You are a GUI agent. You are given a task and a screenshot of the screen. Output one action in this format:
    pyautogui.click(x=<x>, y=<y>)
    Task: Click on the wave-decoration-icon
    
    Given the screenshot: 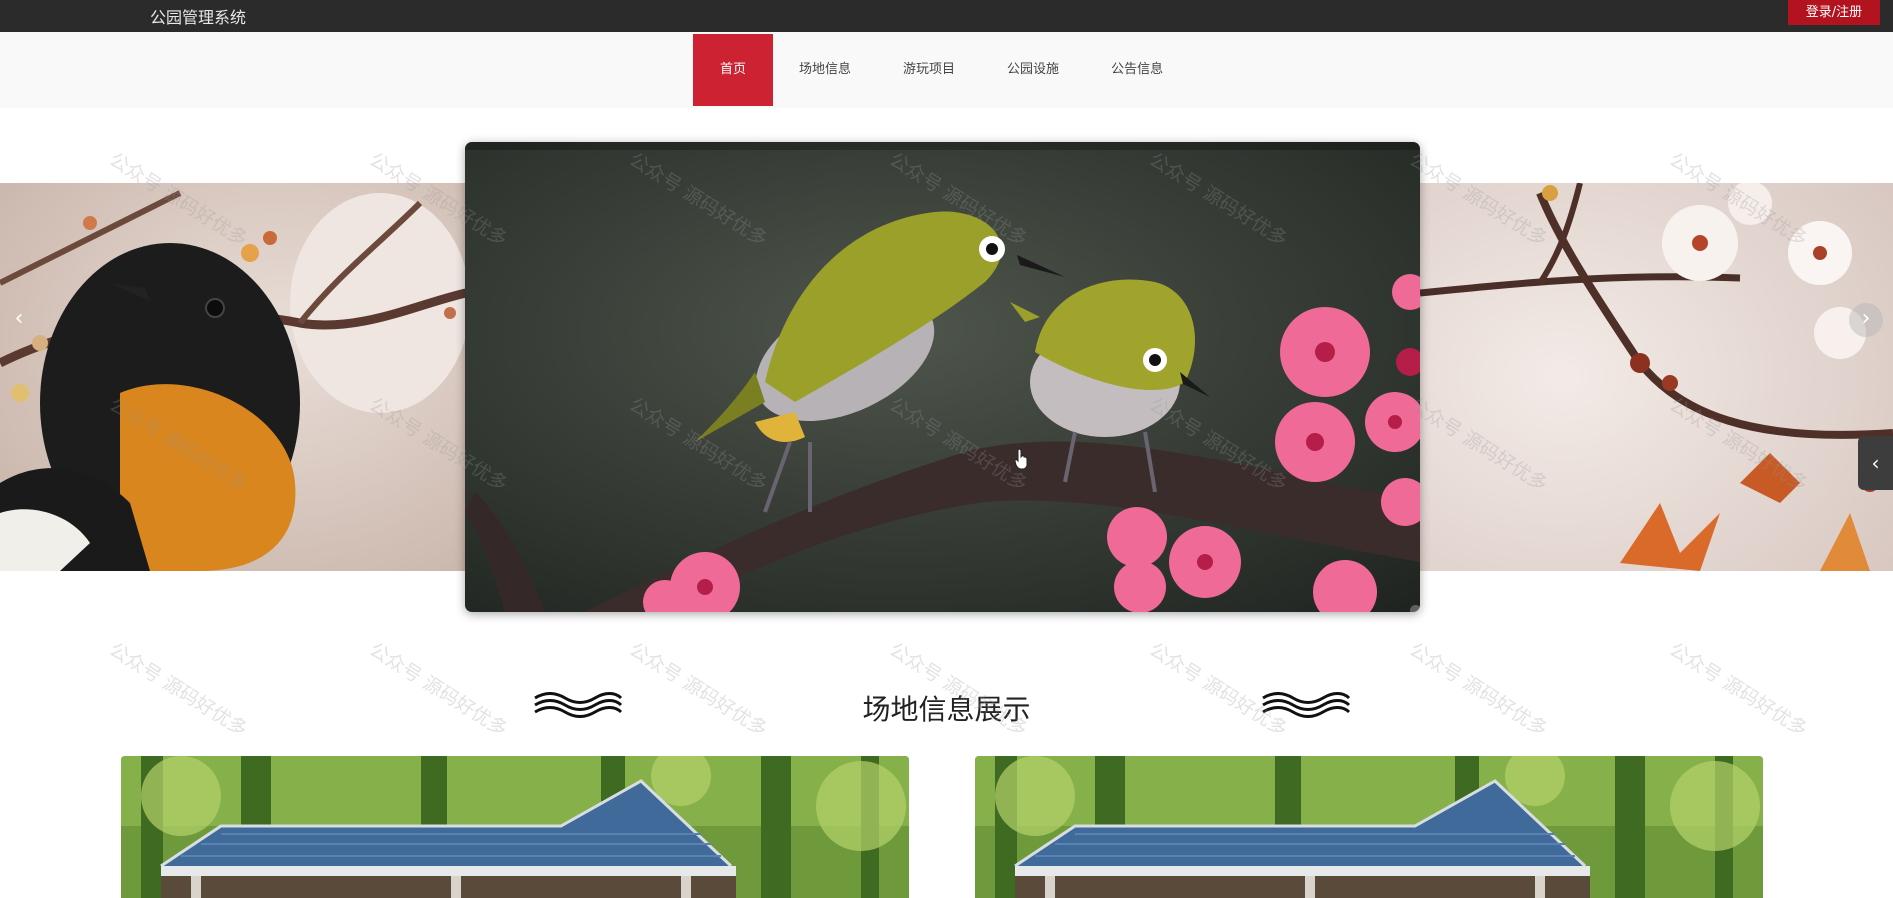 What is the action you would take?
    pyautogui.click(x=1306, y=705)
    